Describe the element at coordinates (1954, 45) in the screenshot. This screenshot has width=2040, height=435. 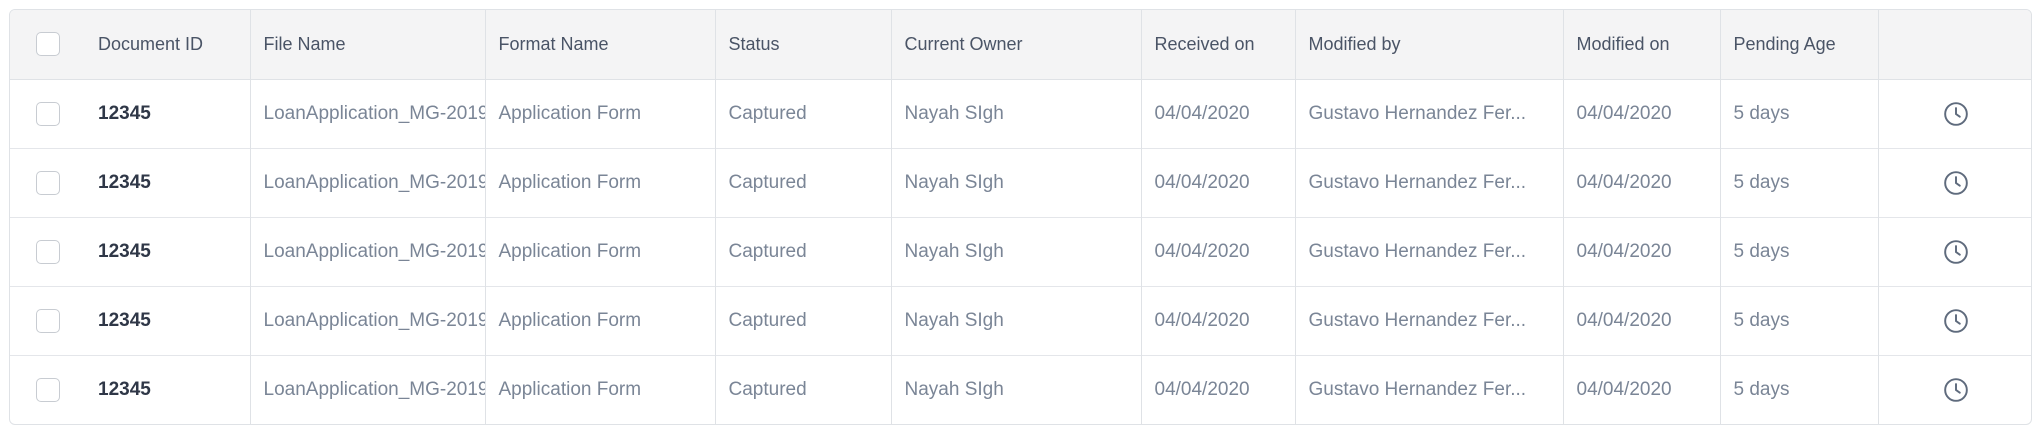
I see `column-header-actions` at that location.